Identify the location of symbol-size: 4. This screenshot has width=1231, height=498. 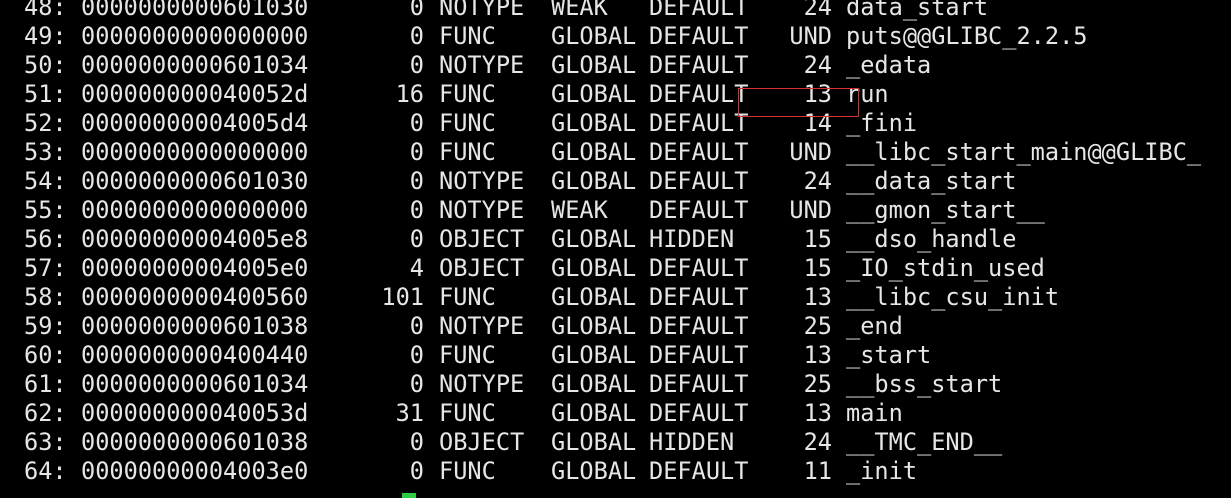
(416, 268).